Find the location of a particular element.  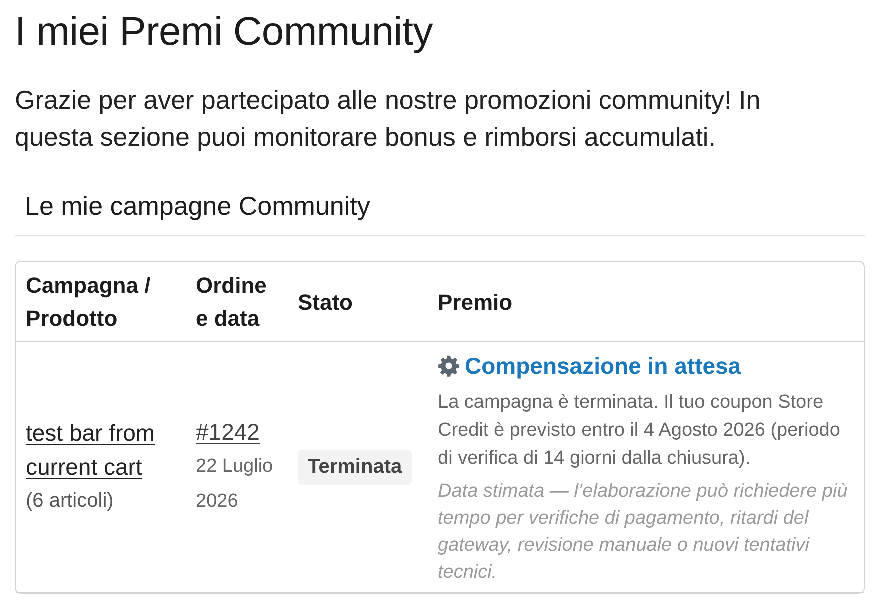

product-link: test bar from current cart is located at coordinates (101, 450).